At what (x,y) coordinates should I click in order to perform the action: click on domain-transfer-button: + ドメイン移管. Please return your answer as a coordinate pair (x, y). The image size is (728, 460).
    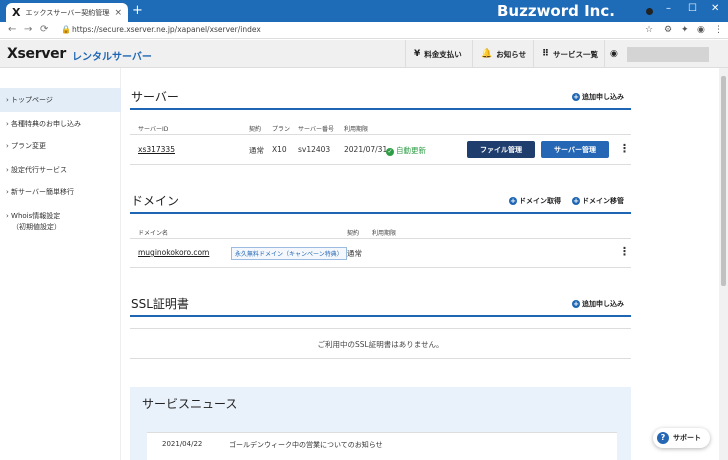
    Looking at the image, I should click on (598, 201).